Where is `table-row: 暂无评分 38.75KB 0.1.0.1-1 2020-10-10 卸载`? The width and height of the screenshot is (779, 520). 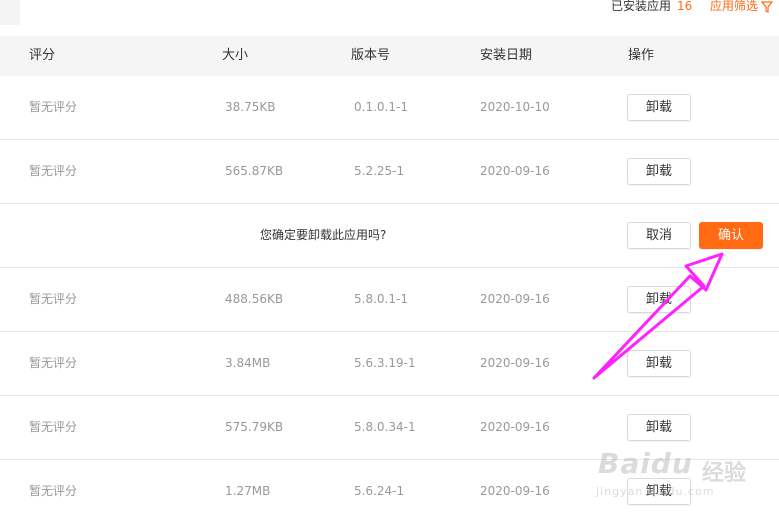
table-row: 暂无评分 38.75KB 0.1.0.1-1 2020-10-10 卸载 is located at coordinates (389, 108).